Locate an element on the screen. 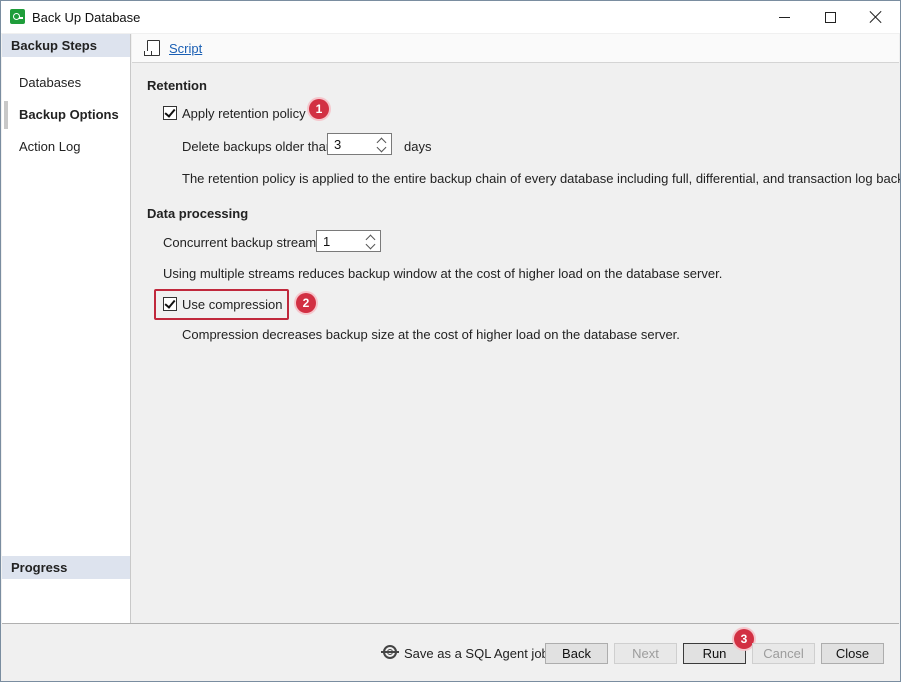 The width and height of the screenshot is (901, 682). retention-section-title: Retention is located at coordinates (177, 85).